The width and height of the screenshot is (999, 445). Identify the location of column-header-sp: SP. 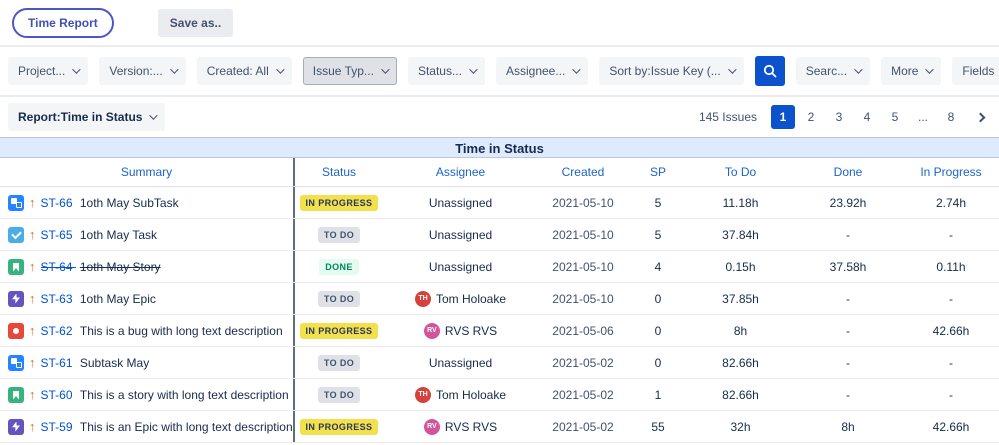
(658, 172).